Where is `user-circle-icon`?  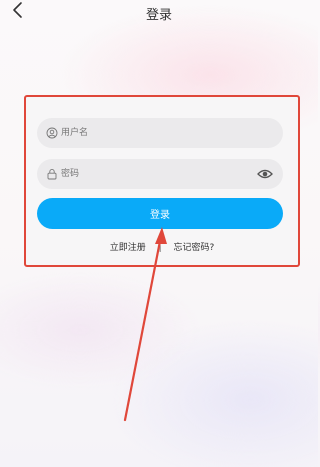
user-circle-icon is located at coordinates (52, 133).